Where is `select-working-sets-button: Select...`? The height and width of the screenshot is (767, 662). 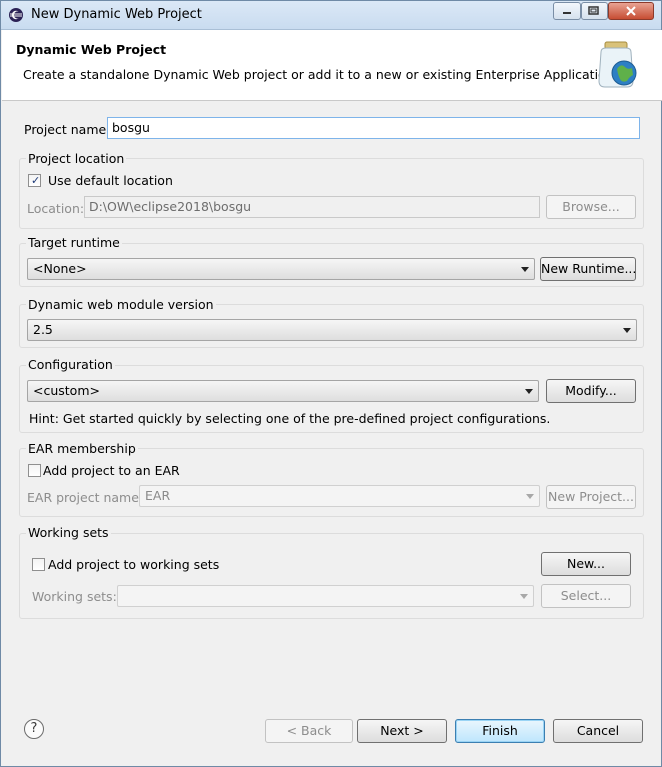
select-working-sets-button: Select... is located at coordinates (586, 596).